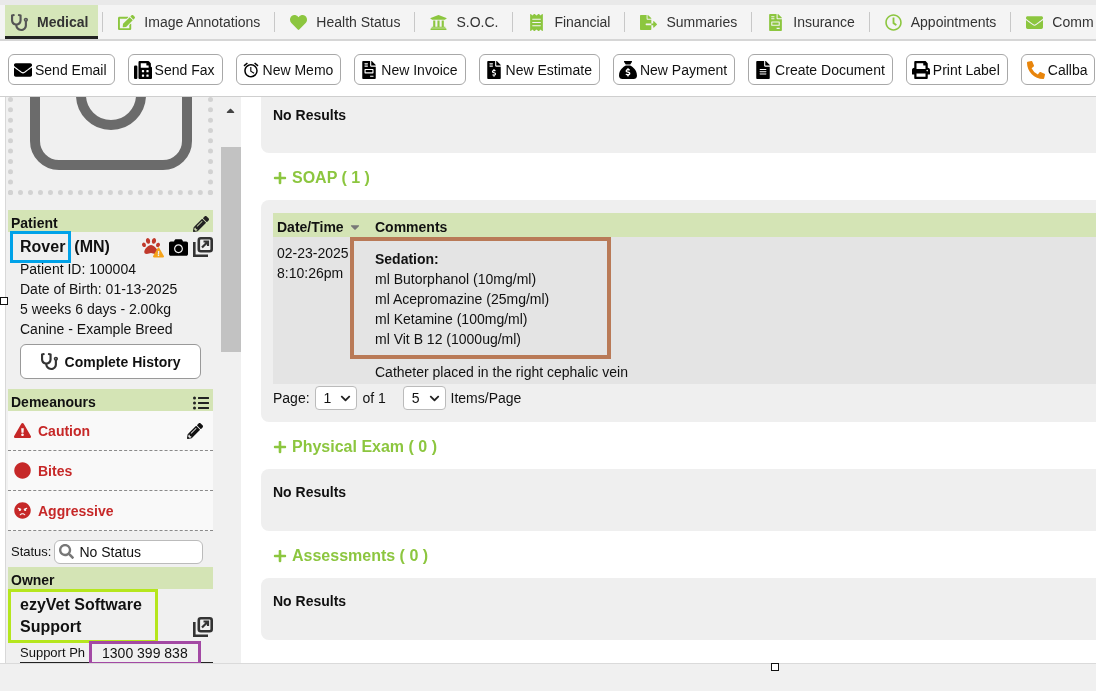 The image size is (1096, 691). Describe the element at coordinates (76, 510) in the screenshot. I see `demeanour-label: Aggressive` at that location.